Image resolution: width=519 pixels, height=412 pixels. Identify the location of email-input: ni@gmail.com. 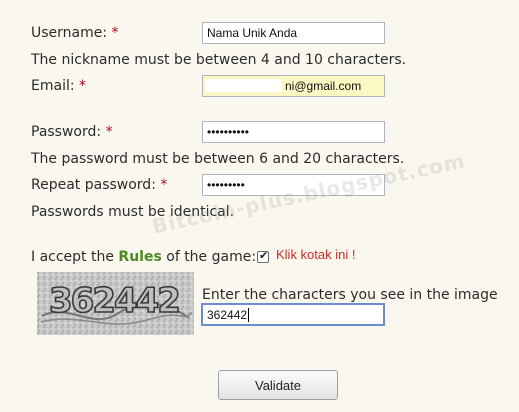
(293, 86).